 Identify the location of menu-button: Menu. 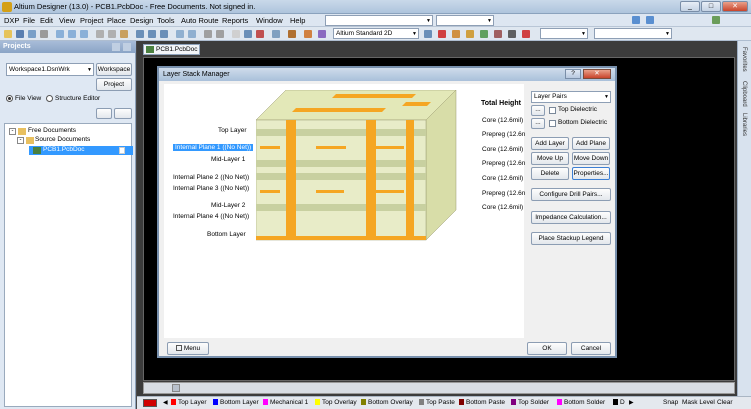
(188, 348).